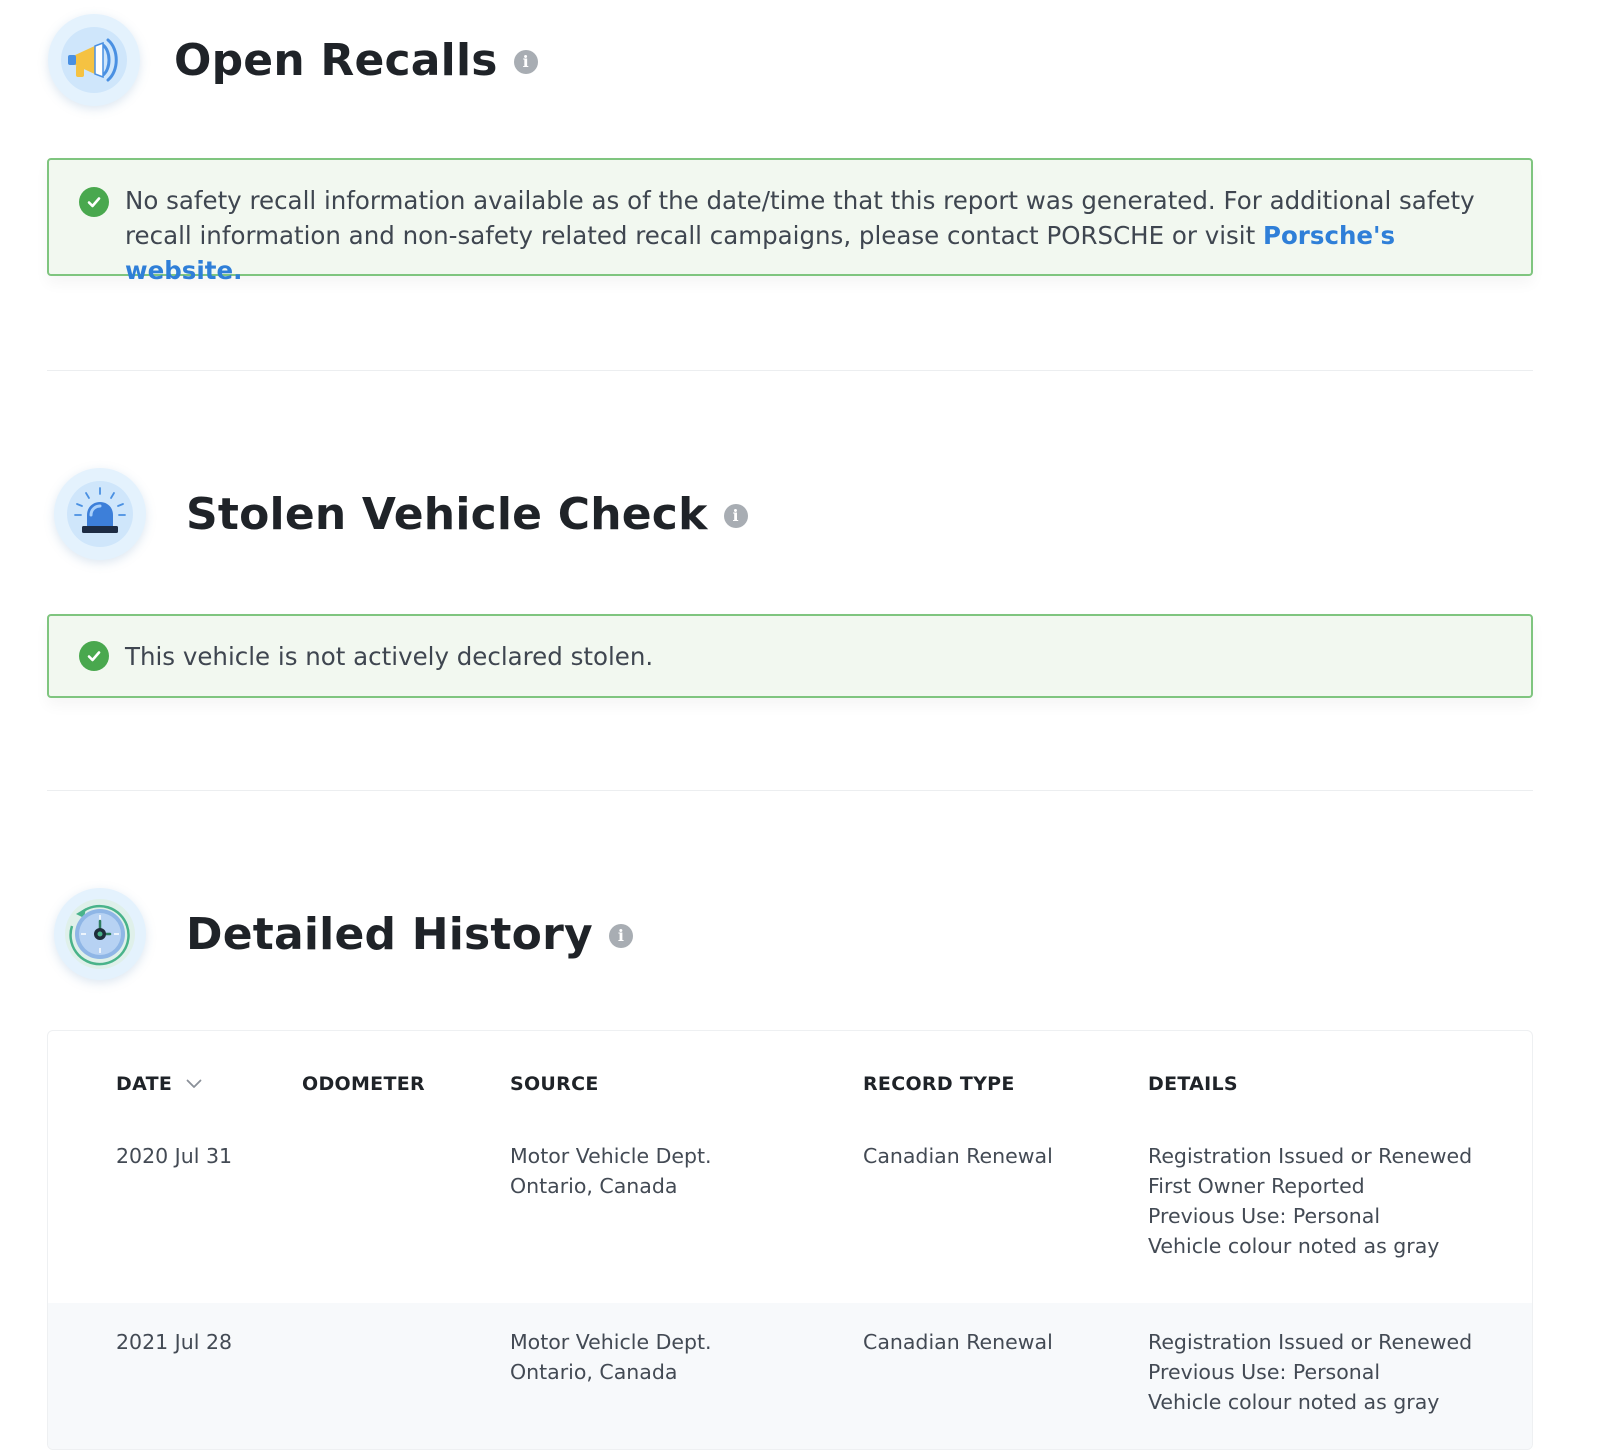 This screenshot has height=1450, width=1600. I want to click on megaphone-icon, so click(94, 60).